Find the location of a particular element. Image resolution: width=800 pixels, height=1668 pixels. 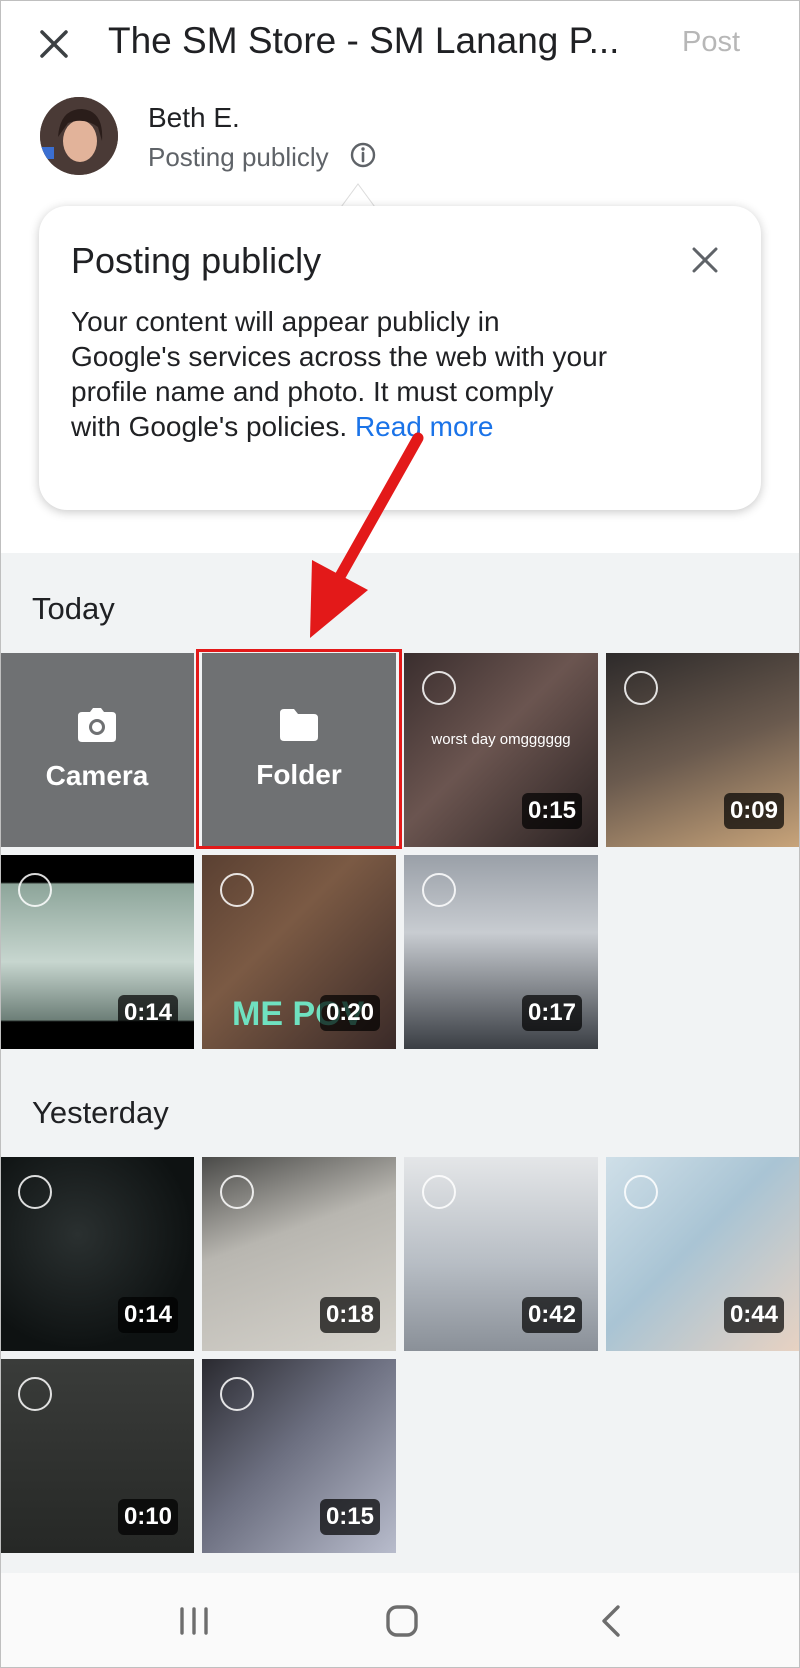

tooltip-title: Posting publicly is located at coordinates (196, 260).